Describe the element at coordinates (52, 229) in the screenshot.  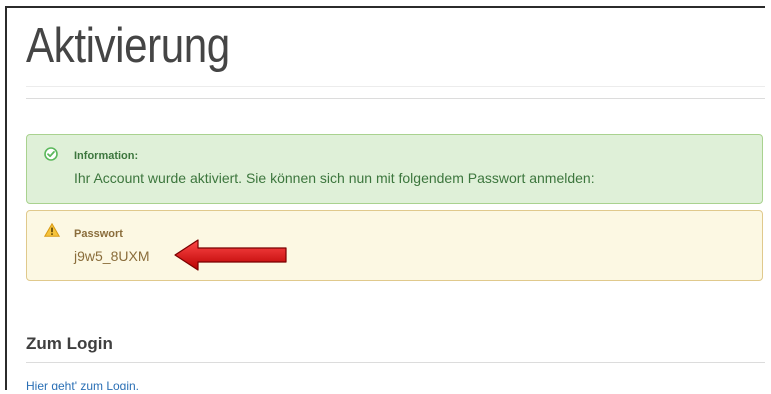
I see `warning-triangle-icon` at that location.